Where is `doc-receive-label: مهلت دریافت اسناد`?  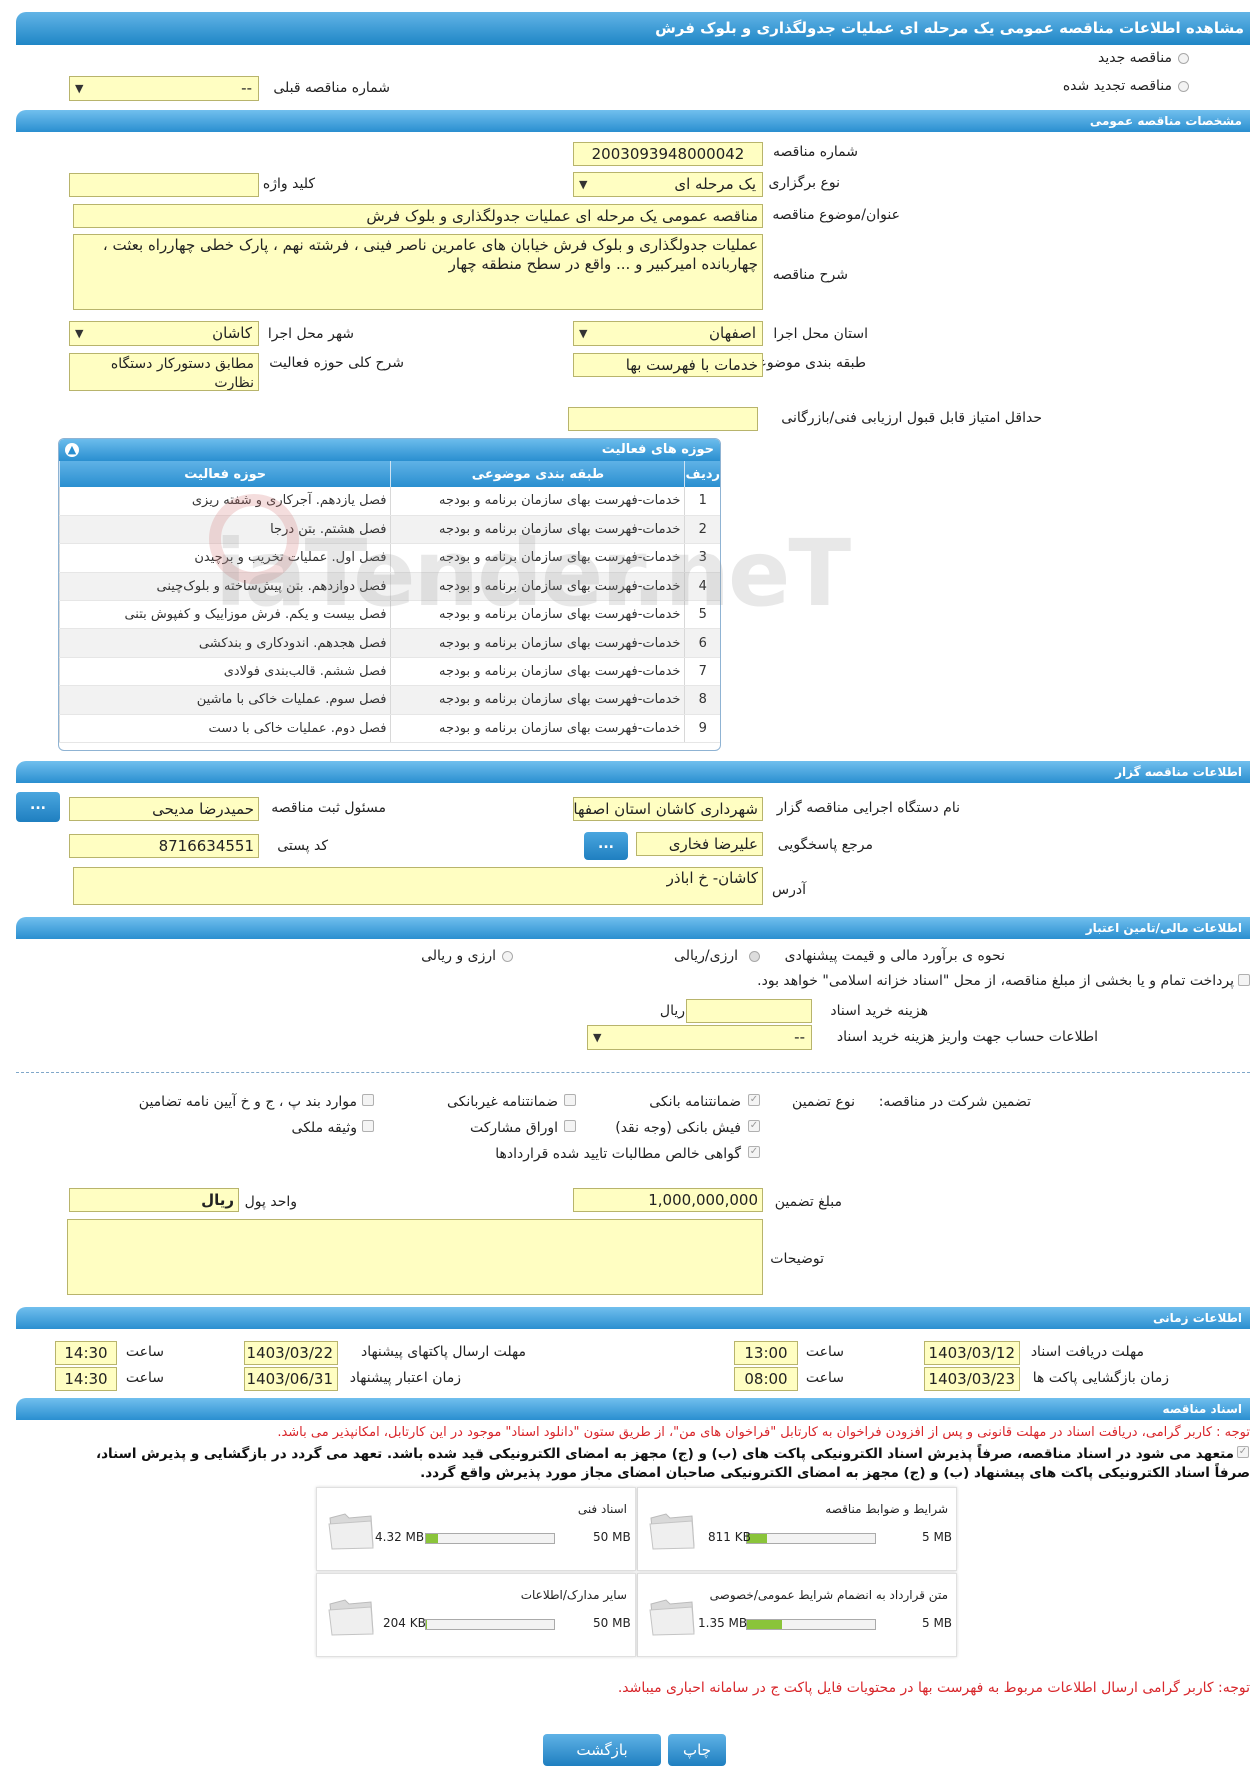 doc-receive-label: مهلت دریافت اسناد is located at coordinates (1087, 1352).